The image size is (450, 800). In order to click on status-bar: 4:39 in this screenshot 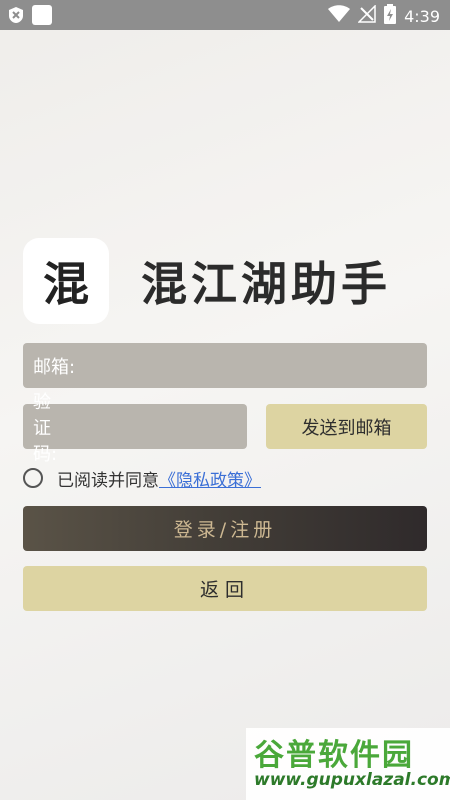, I will do `click(225, 15)`.